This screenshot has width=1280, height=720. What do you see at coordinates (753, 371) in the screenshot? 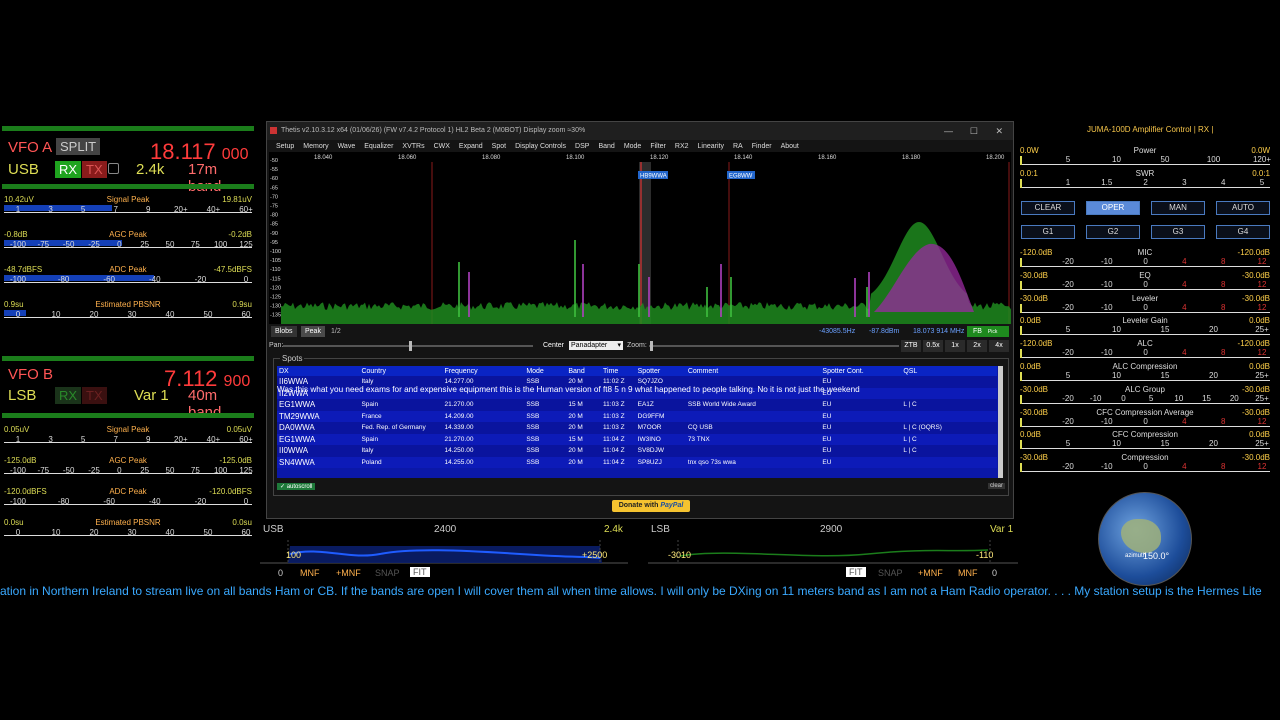
I see `spots-header-cell: Comment` at bounding box center [753, 371].